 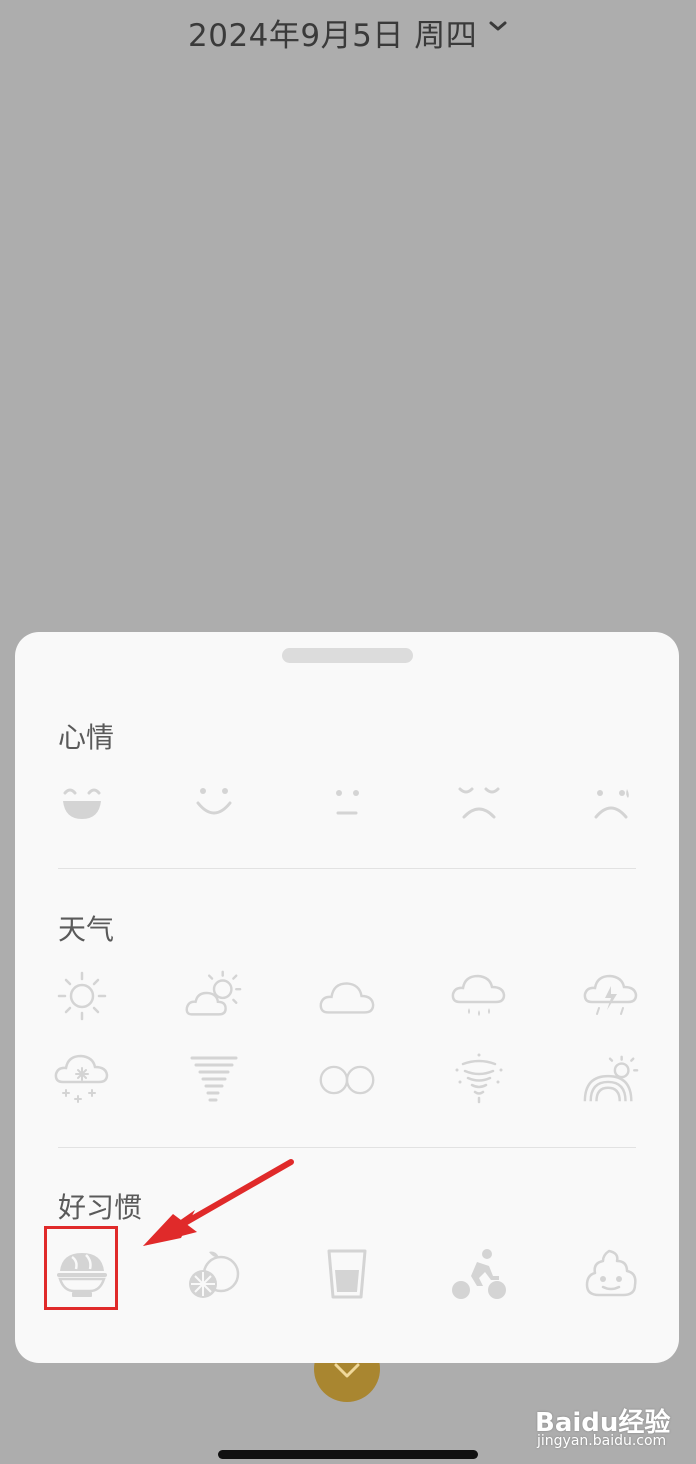 I want to click on tornado-icon, so click(x=479, y=1080).